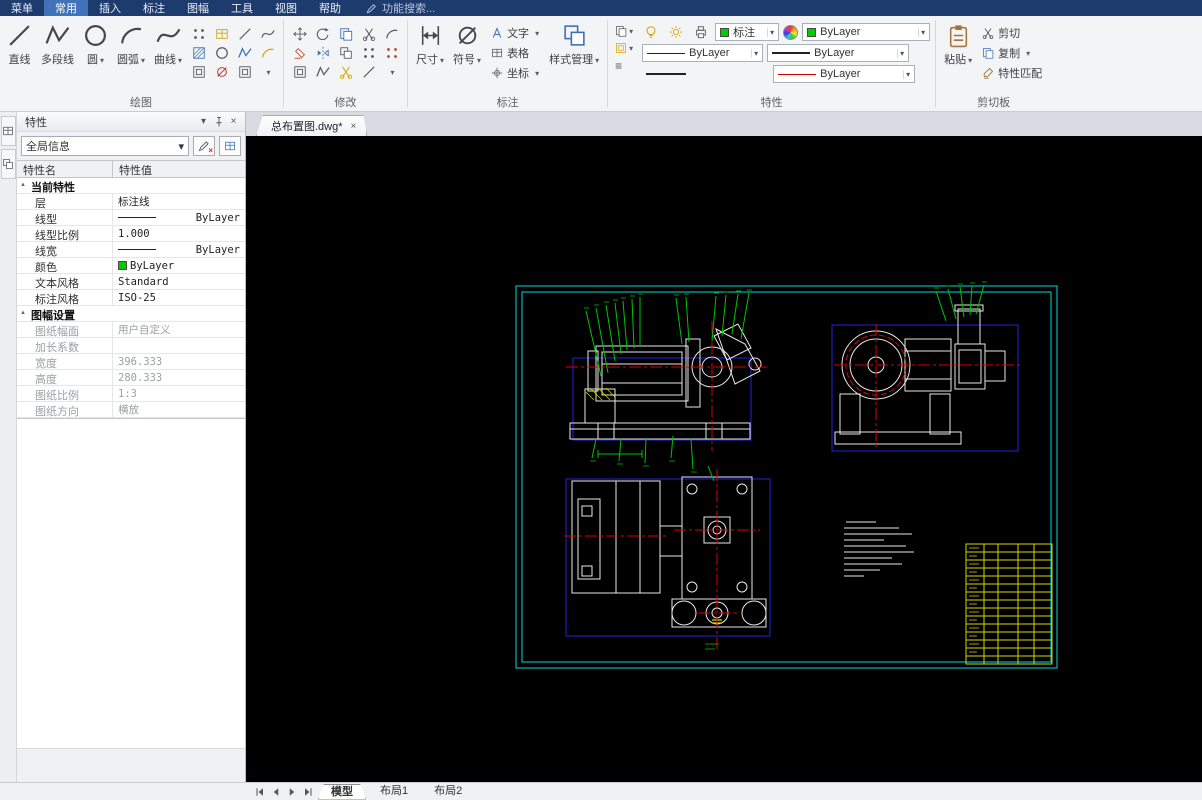 This screenshot has width=1202, height=800. What do you see at coordinates (391, 72) in the screenshot?
I see `modify-more-button` at bounding box center [391, 72].